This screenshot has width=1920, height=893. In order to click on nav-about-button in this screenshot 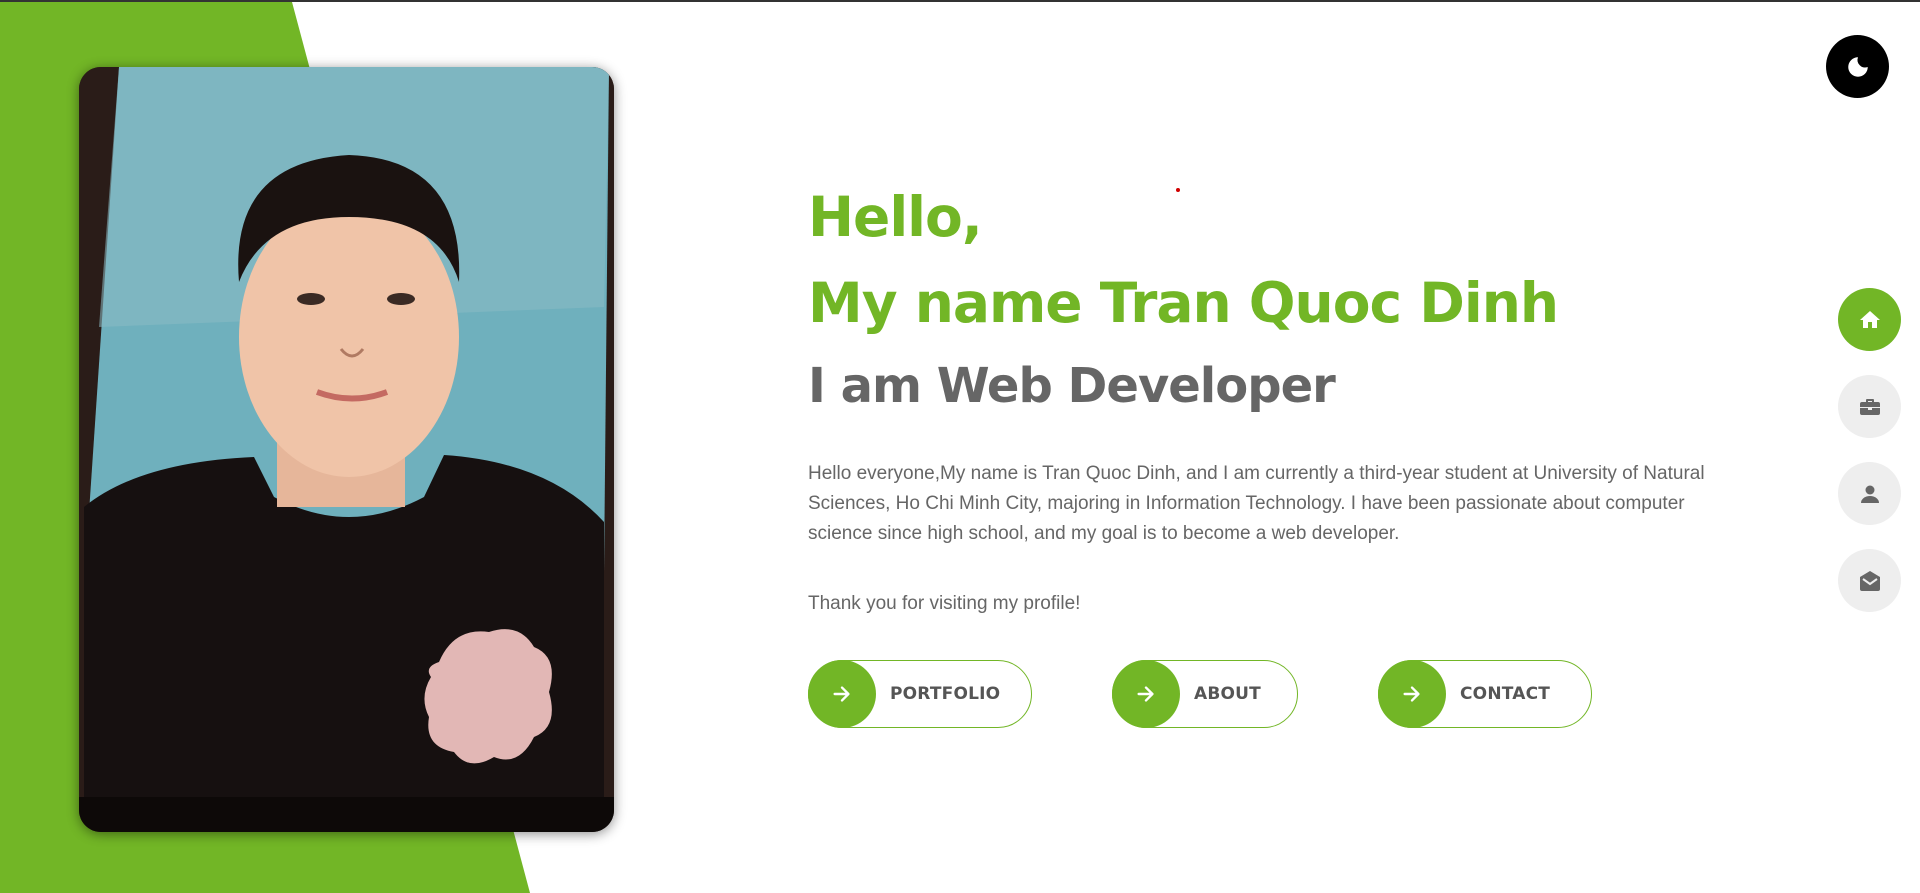, I will do `click(1869, 493)`.